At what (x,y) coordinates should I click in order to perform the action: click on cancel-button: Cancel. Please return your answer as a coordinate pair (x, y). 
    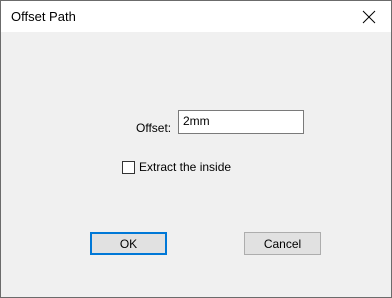
    Looking at the image, I should click on (282, 243).